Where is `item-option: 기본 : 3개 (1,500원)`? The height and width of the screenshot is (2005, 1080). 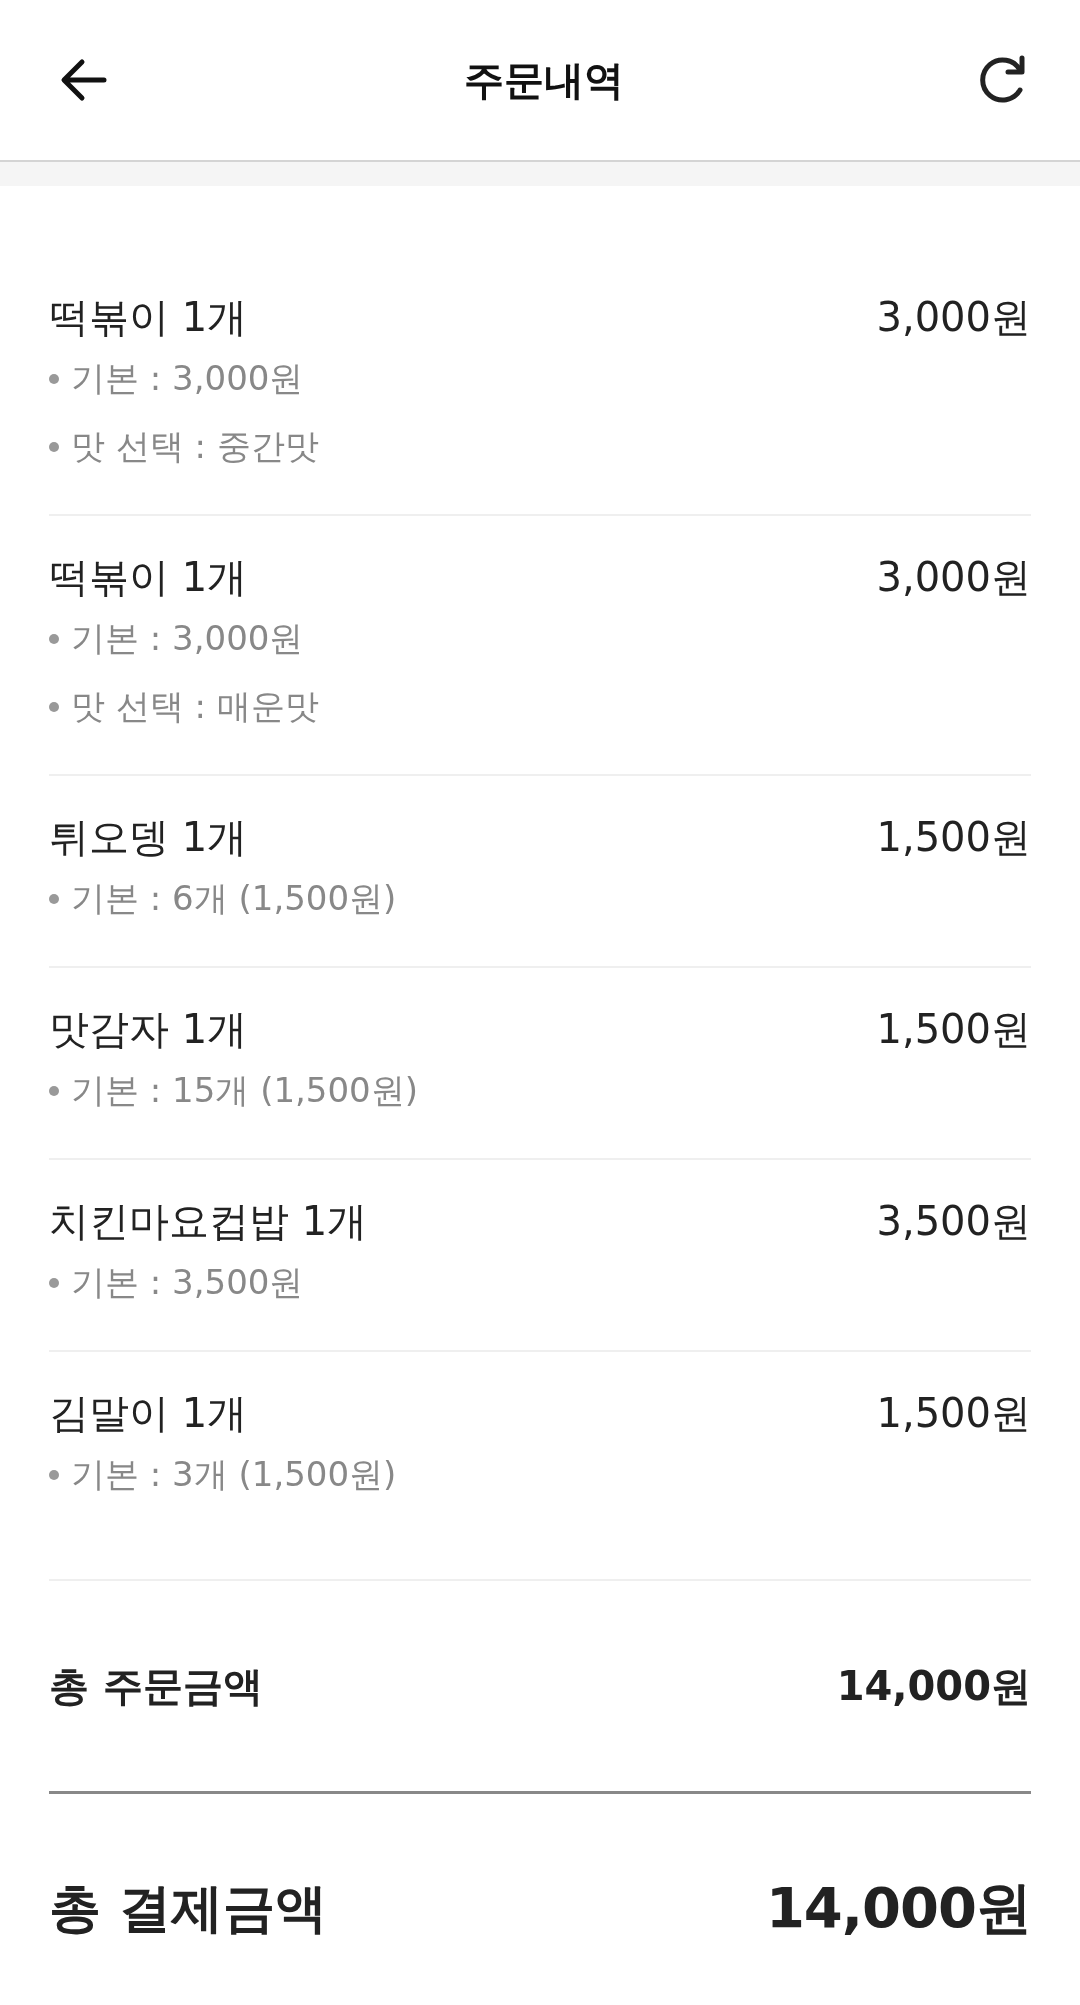 item-option: 기본 : 3개 (1,500원) is located at coordinates (234, 1475).